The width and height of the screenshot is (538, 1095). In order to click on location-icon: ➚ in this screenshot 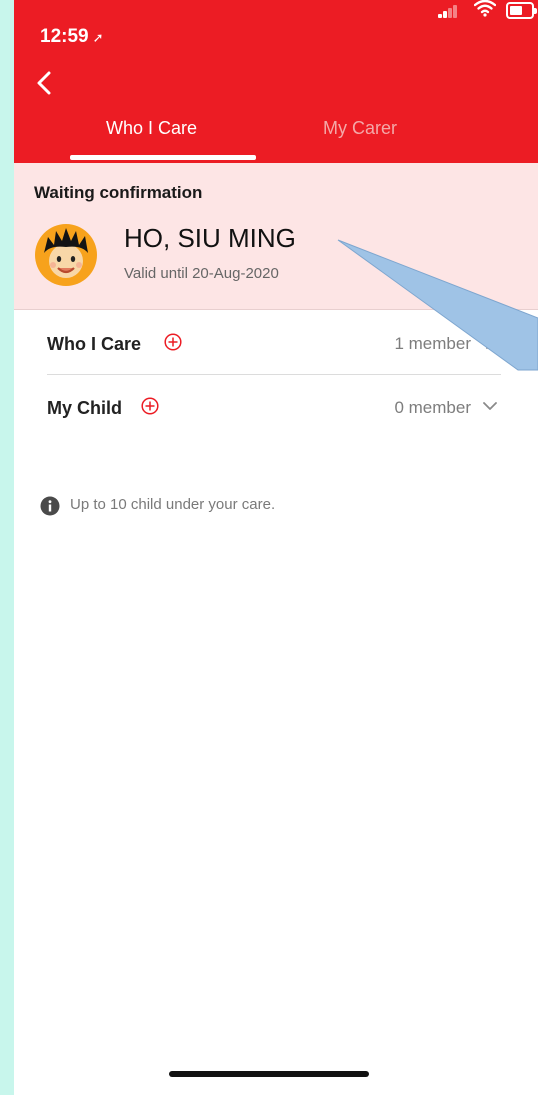, I will do `click(98, 37)`.